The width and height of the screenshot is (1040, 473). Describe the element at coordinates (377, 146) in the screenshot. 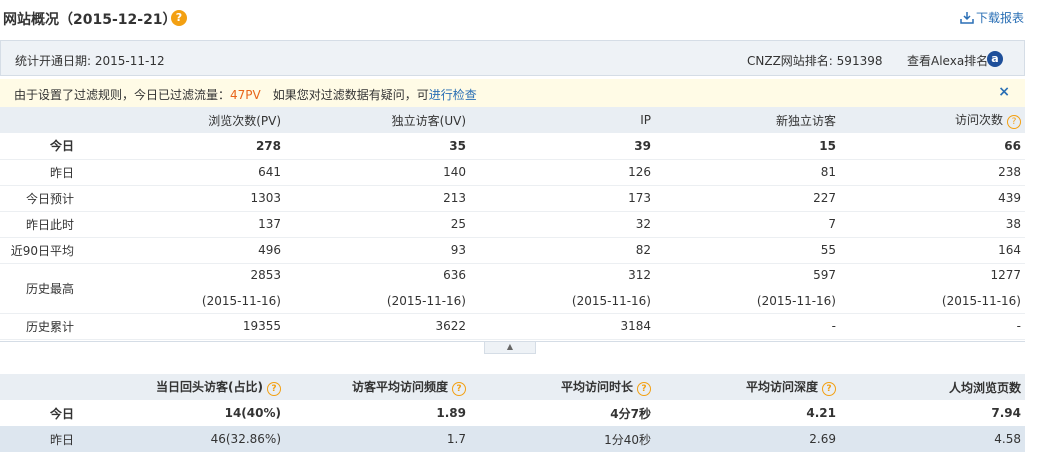

I see `cell: 35` at that location.